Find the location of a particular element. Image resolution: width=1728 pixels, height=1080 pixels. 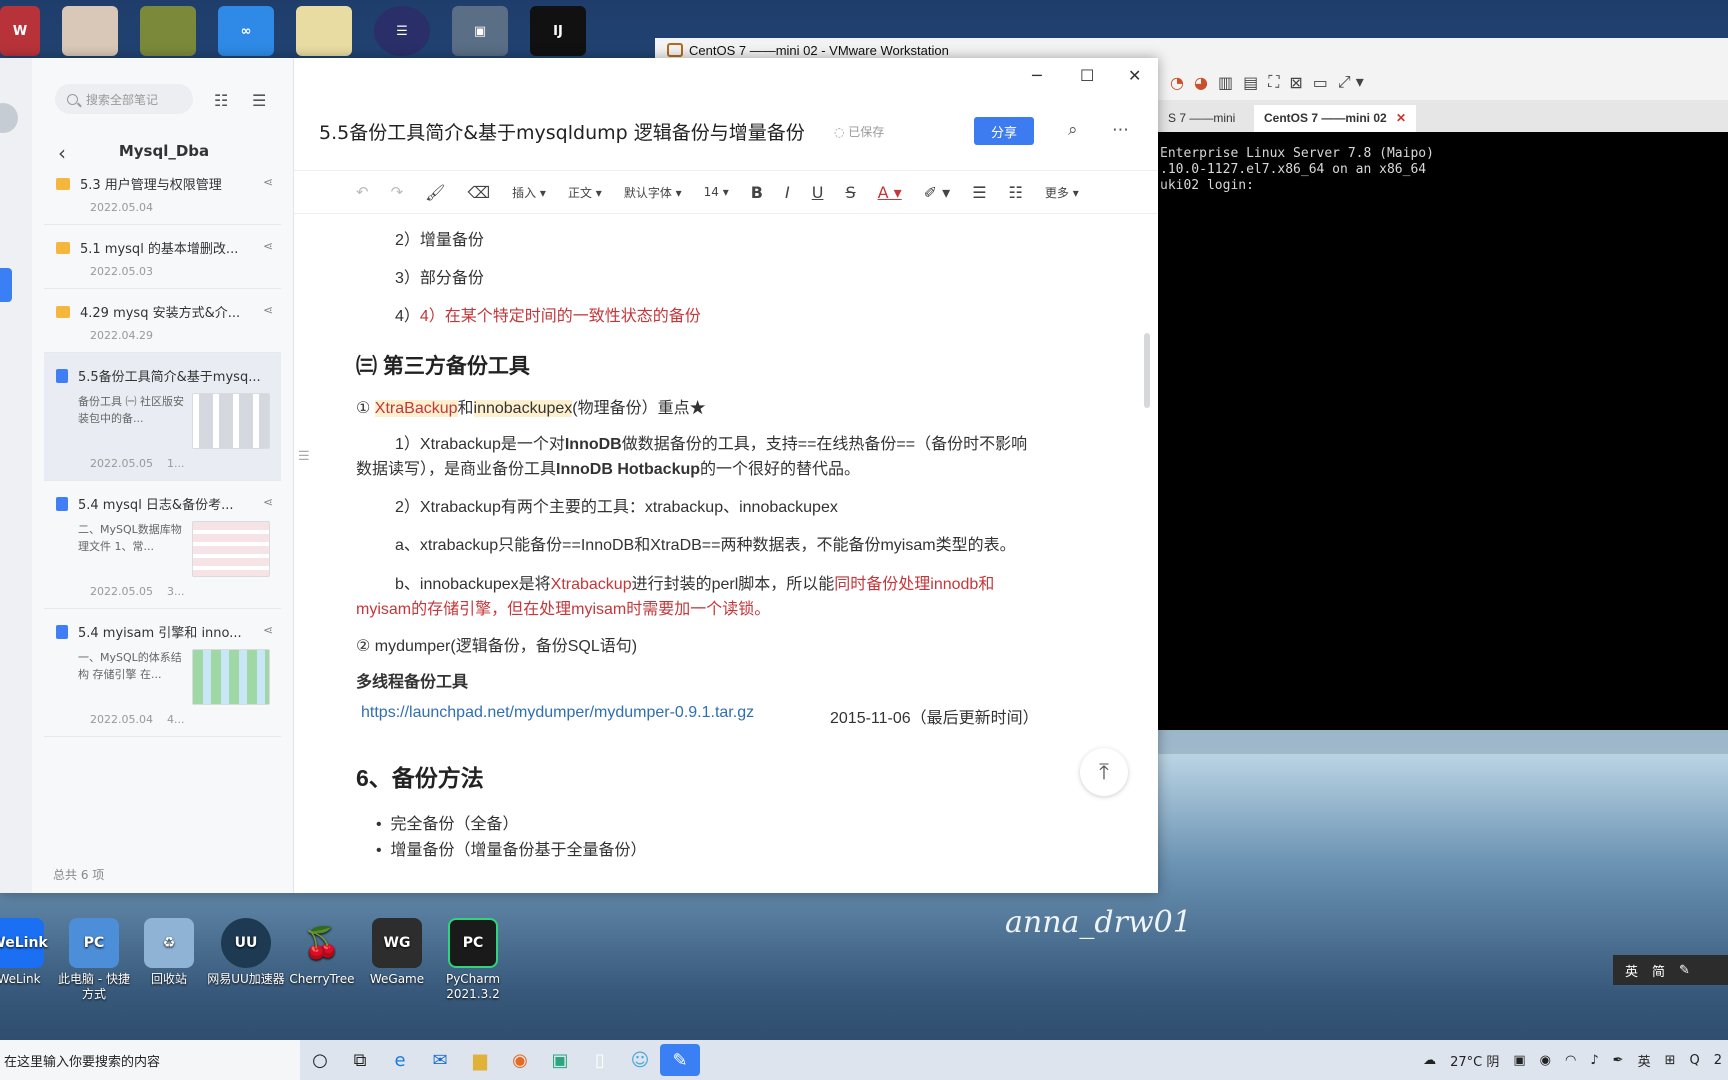

search-input: 搜索全部笔记 is located at coordinates (124, 99).